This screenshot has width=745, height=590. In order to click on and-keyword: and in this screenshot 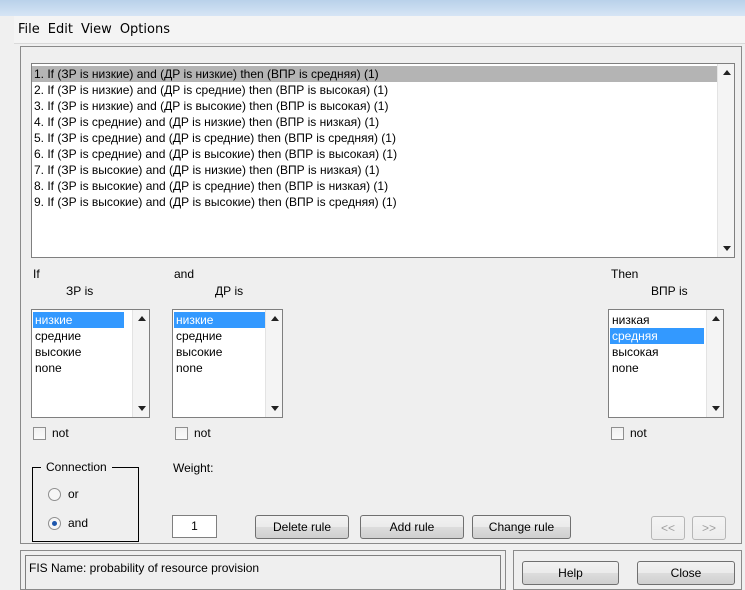, I will do `click(184, 274)`.